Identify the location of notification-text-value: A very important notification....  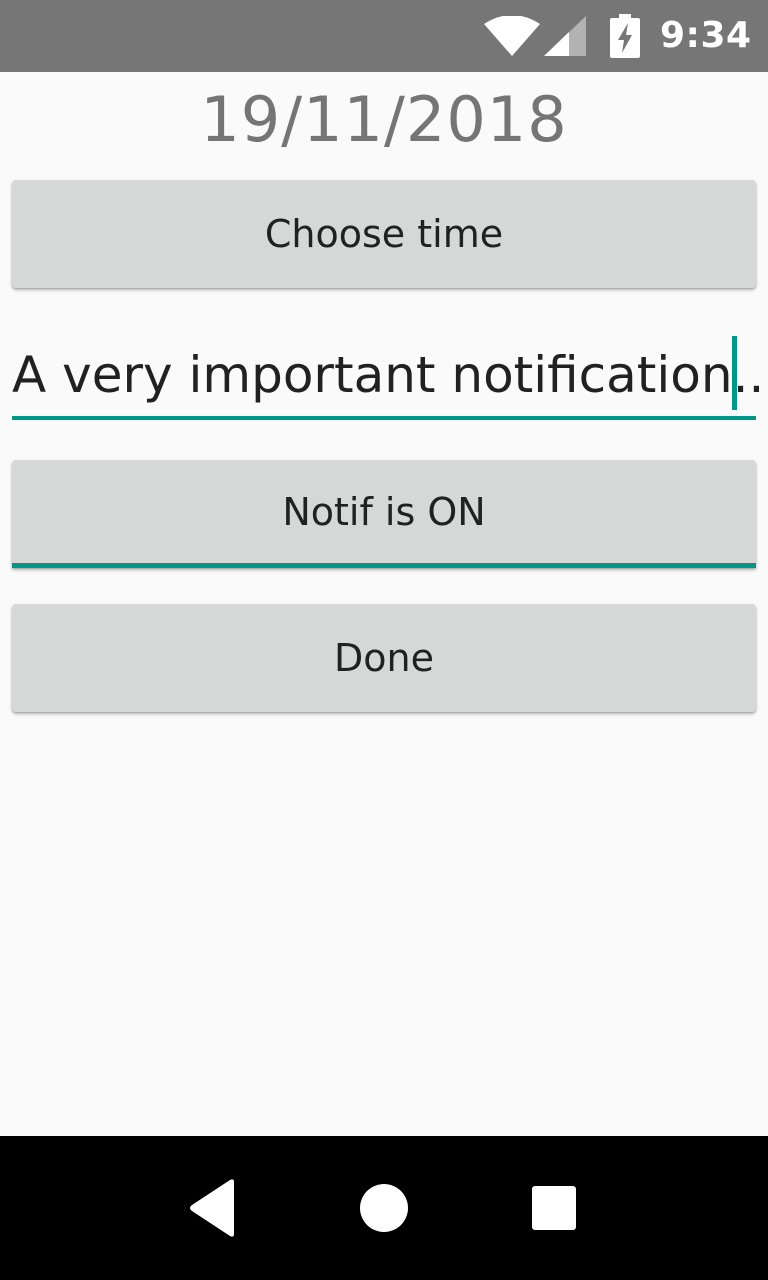
(390, 375).